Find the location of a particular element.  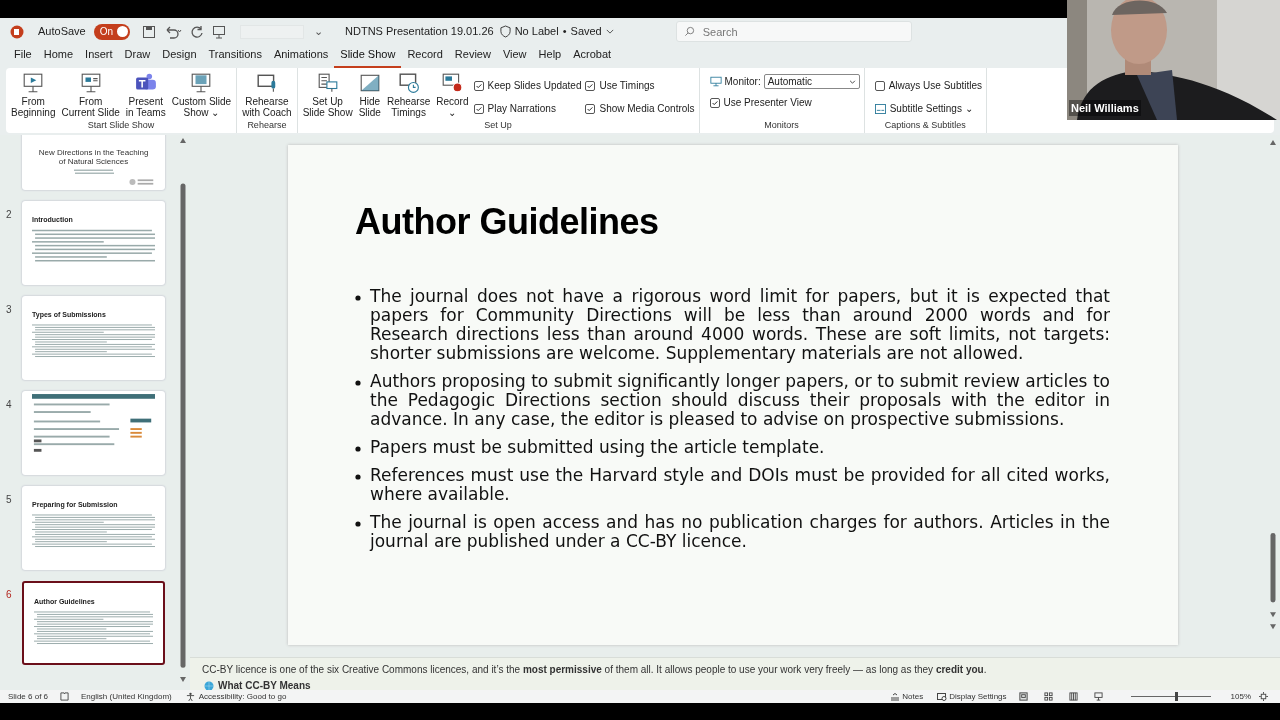

ribbon-tab: Transitions is located at coordinates (235, 56).